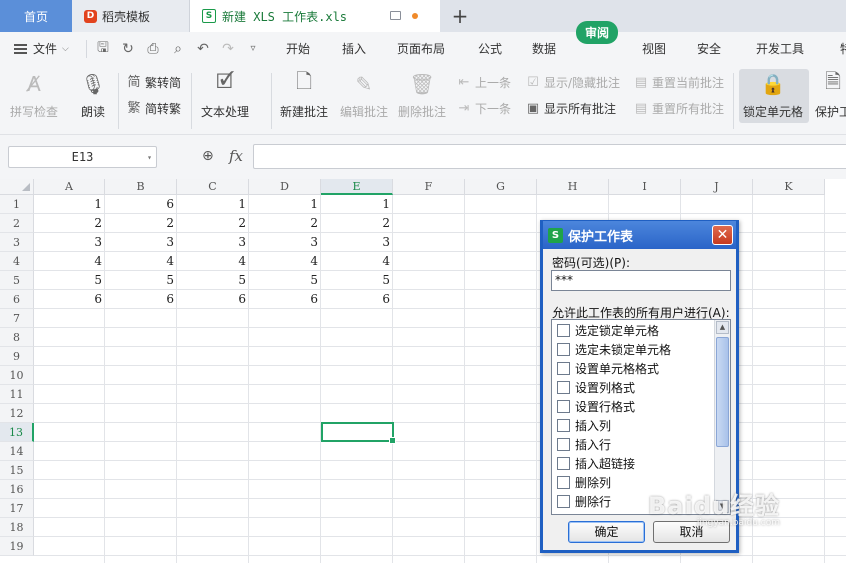  What do you see at coordinates (208, 156) in the screenshot?
I see `zoom-icon: ⊕` at bounding box center [208, 156].